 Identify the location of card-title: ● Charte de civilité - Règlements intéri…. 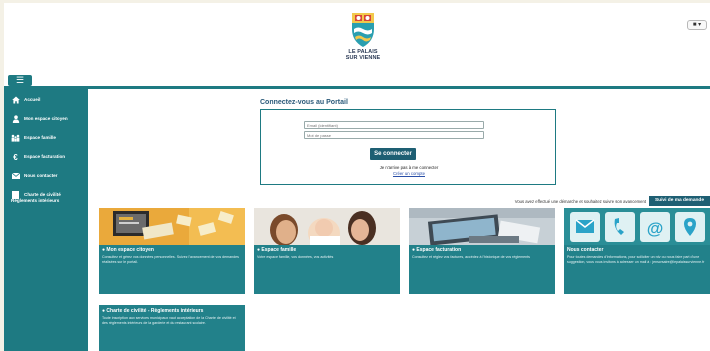
(153, 311).